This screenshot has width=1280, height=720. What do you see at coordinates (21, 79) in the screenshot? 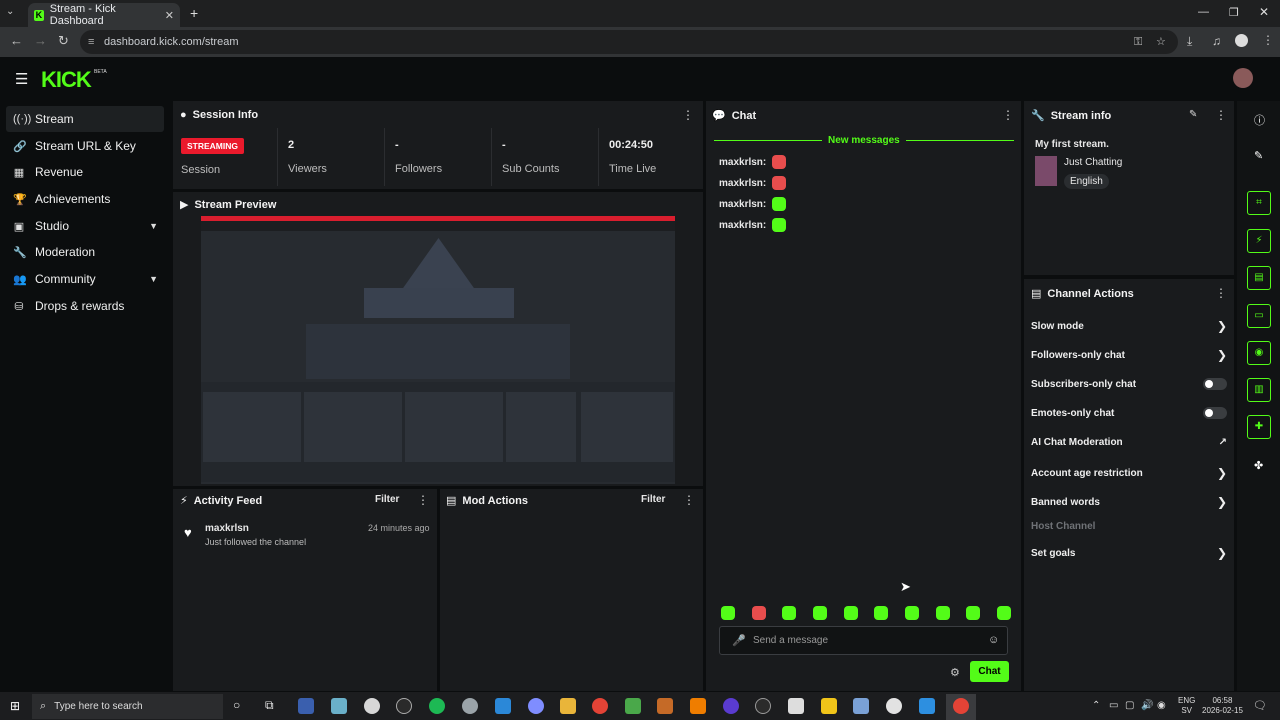
I see `hamburger-menu-icon: ☰` at bounding box center [21, 79].